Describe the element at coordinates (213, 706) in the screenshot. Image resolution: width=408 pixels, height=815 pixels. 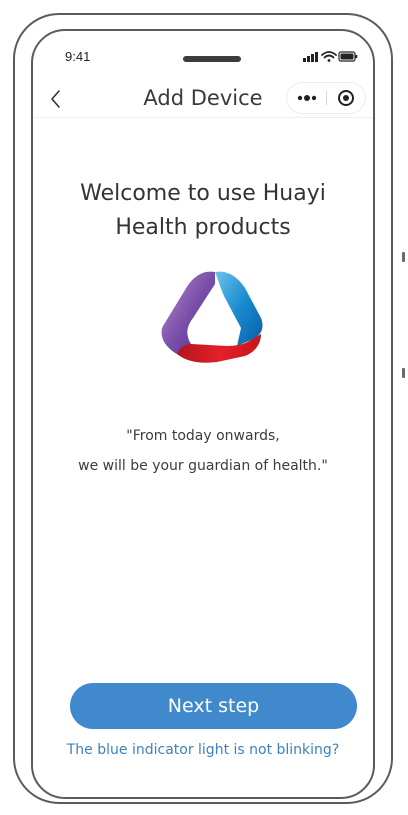
I see `next-step-button: Next step` at that location.